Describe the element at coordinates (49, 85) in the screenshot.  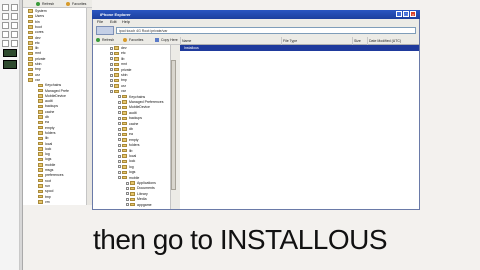
I see `bg-tree-item: Keychains` at that location.